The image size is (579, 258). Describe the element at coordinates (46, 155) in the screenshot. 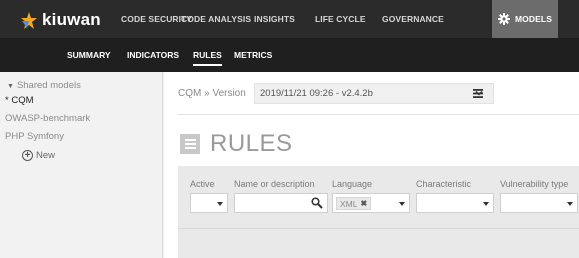

I see `new-model-label: New` at that location.